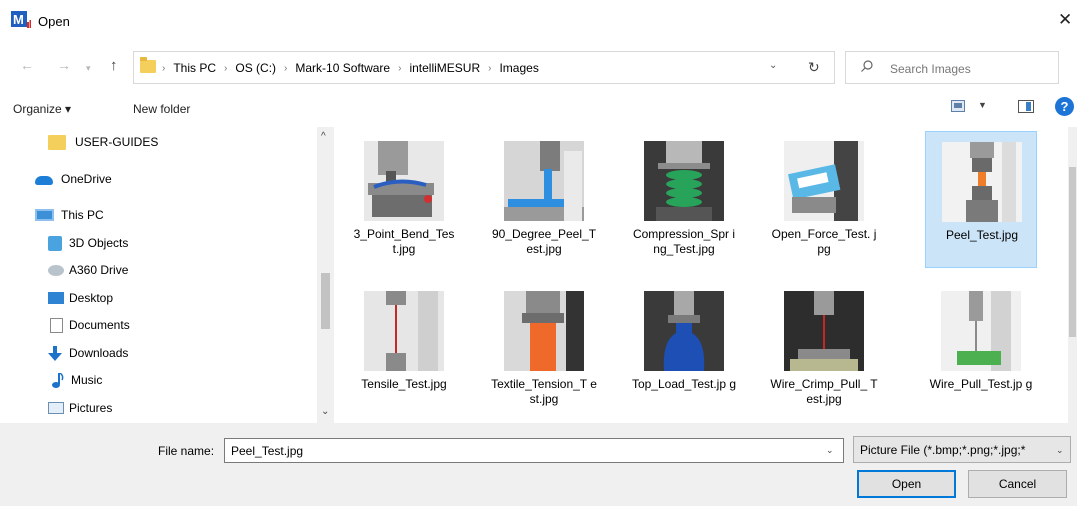 The image size is (1077, 506). I want to click on file-name: Top_Load_Test.jp g, so click(684, 384).